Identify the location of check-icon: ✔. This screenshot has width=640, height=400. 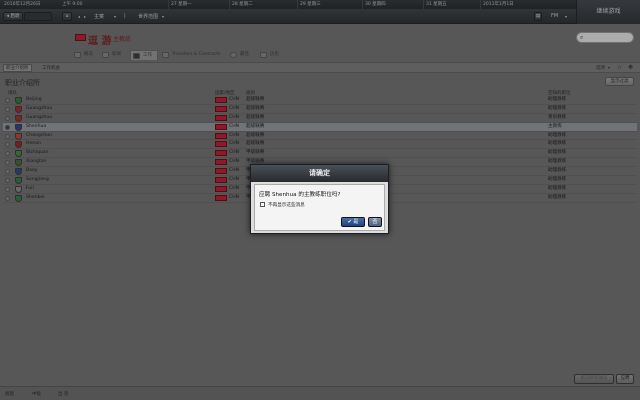
(349, 222).